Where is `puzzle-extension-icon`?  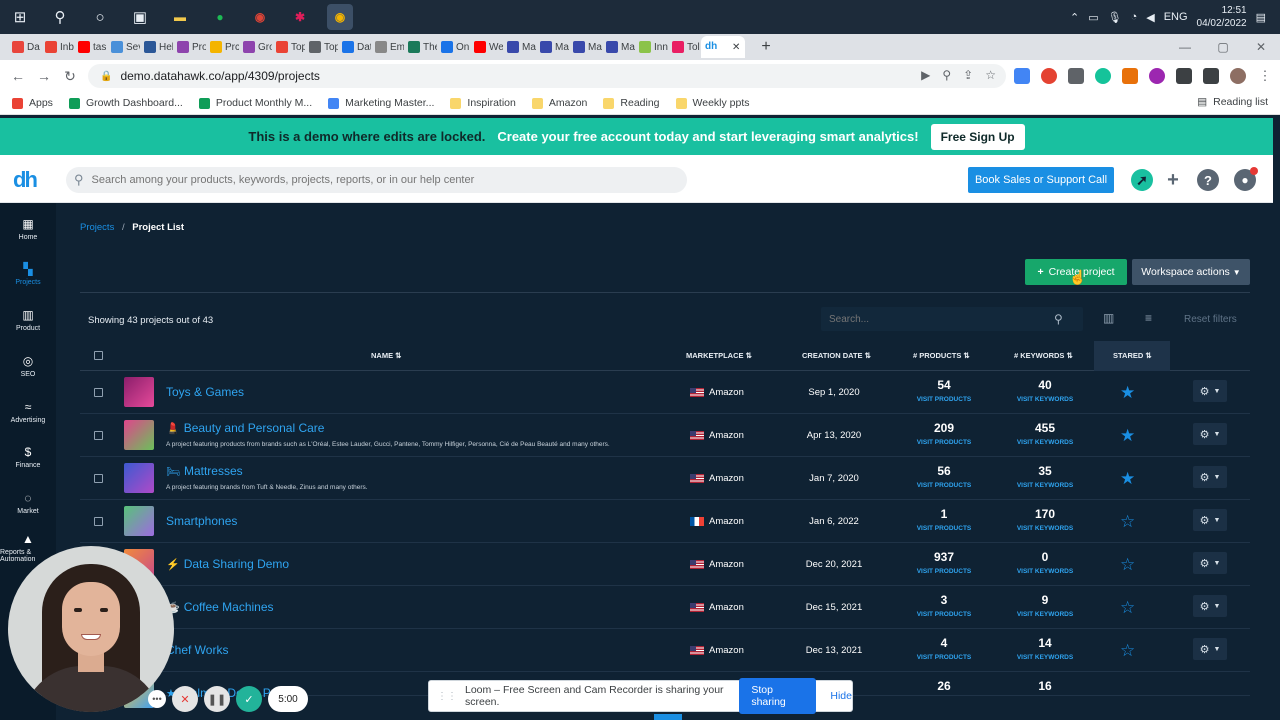
puzzle-extension-icon is located at coordinates (1184, 76).